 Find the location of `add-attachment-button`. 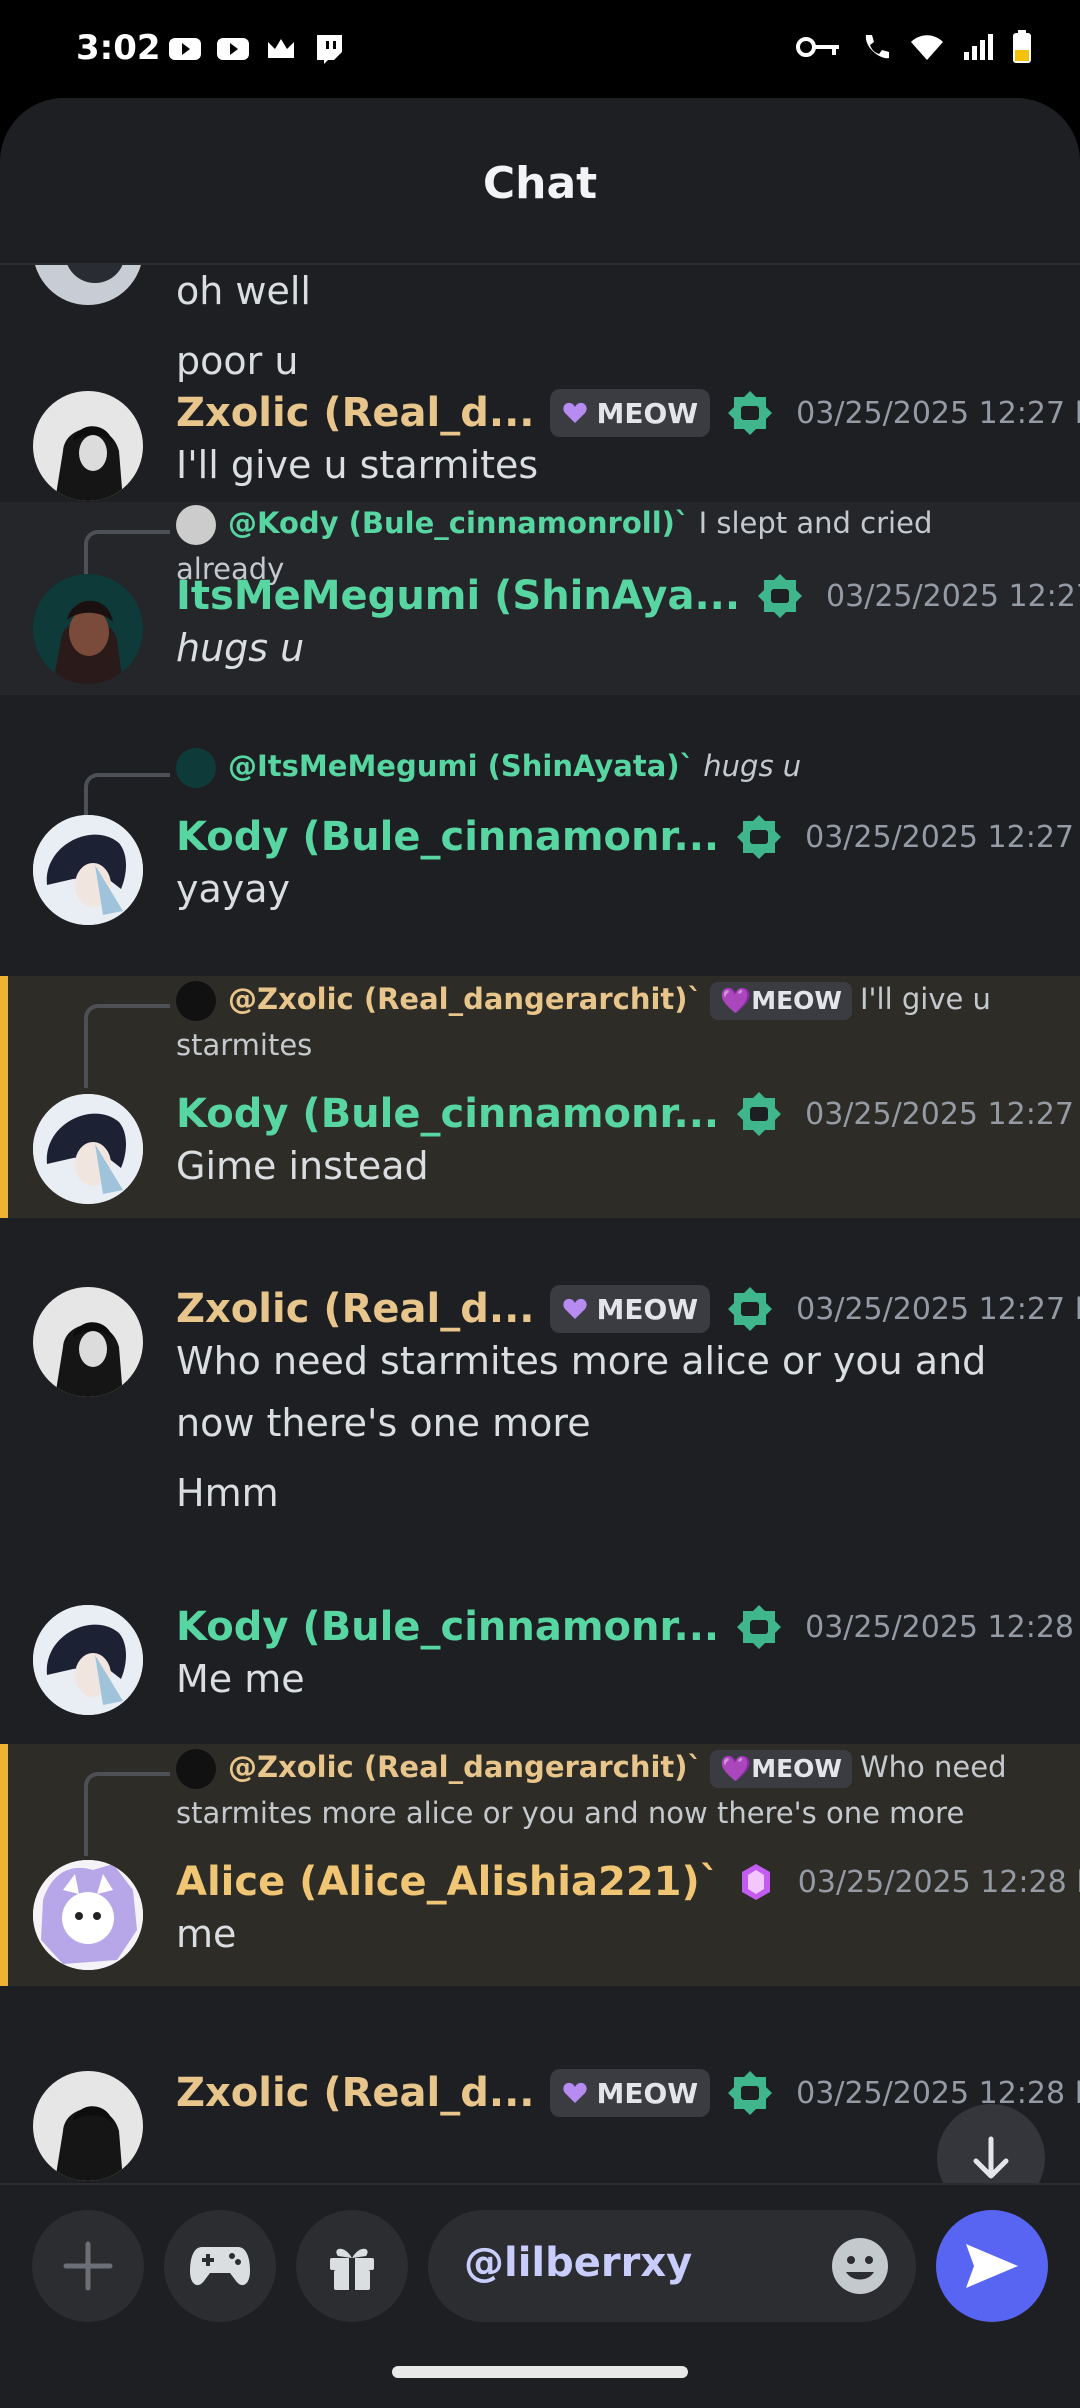

add-attachment-button is located at coordinates (88, 2266).